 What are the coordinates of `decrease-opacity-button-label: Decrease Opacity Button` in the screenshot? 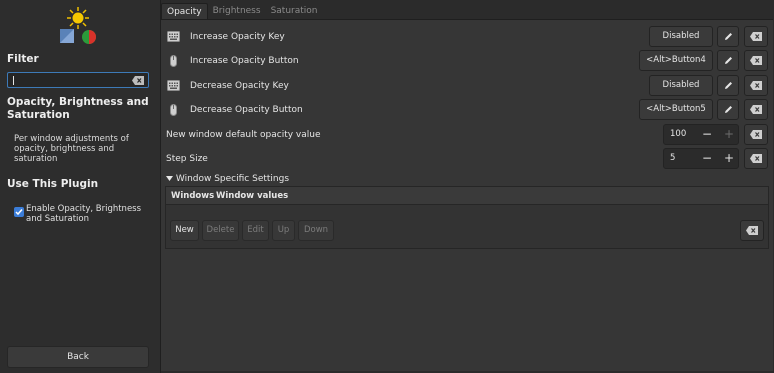 It's located at (246, 110).